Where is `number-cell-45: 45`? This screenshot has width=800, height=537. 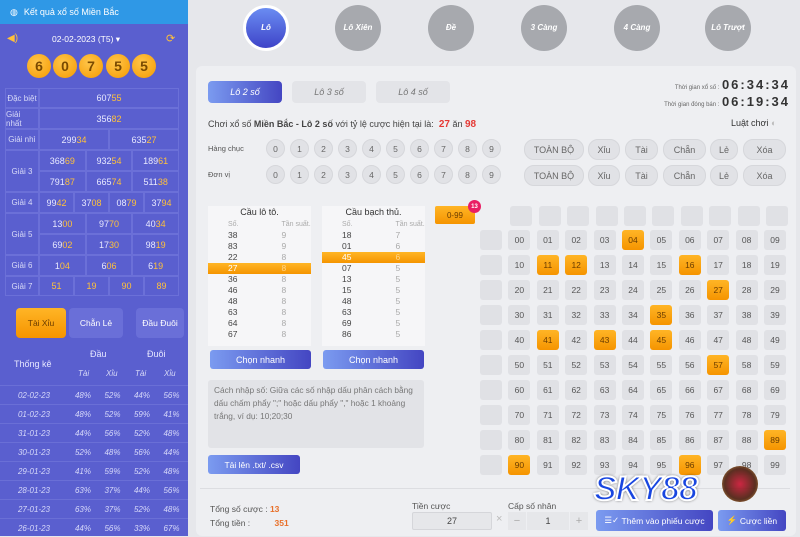 number-cell-45: 45 is located at coordinates (661, 340).